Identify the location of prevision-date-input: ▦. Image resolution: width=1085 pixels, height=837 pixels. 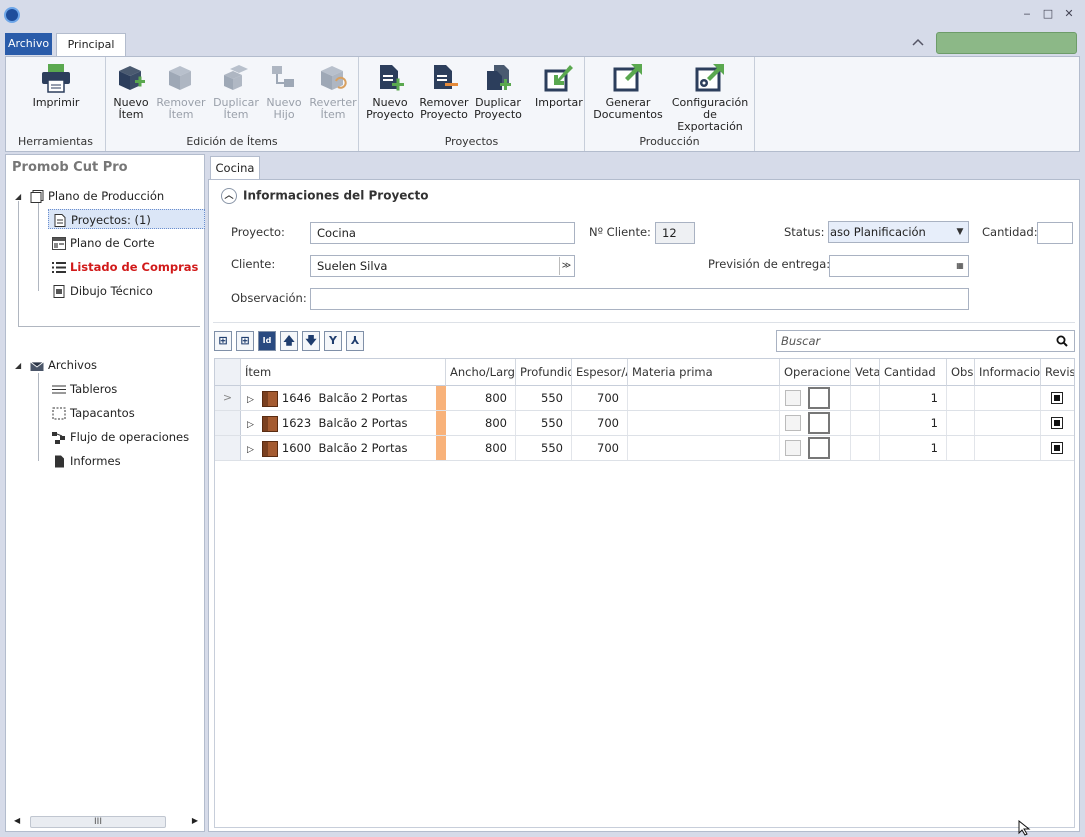
(899, 266).